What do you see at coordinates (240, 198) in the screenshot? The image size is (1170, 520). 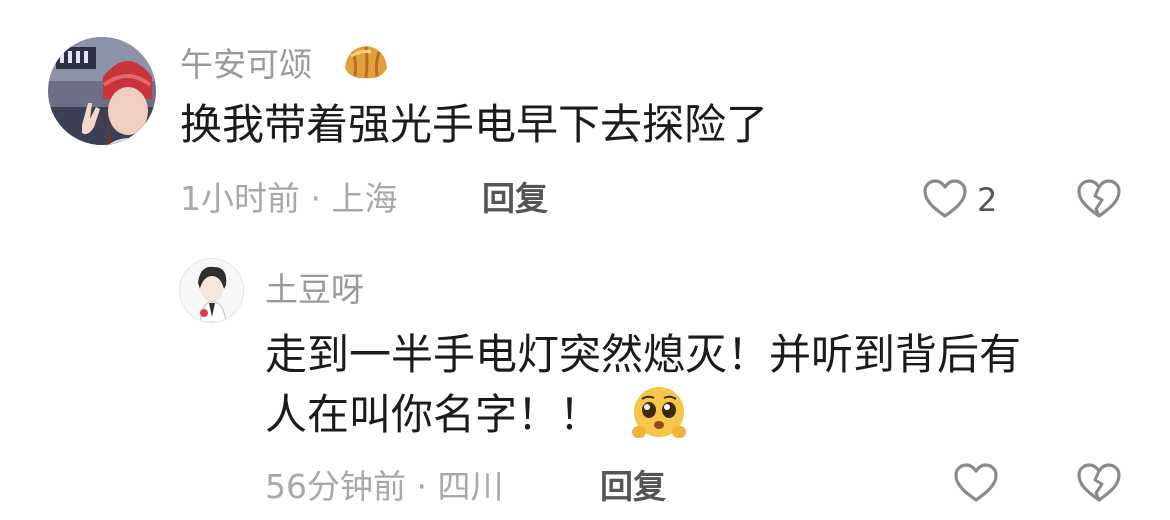 I see `comment-time: 1小时前` at bounding box center [240, 198].